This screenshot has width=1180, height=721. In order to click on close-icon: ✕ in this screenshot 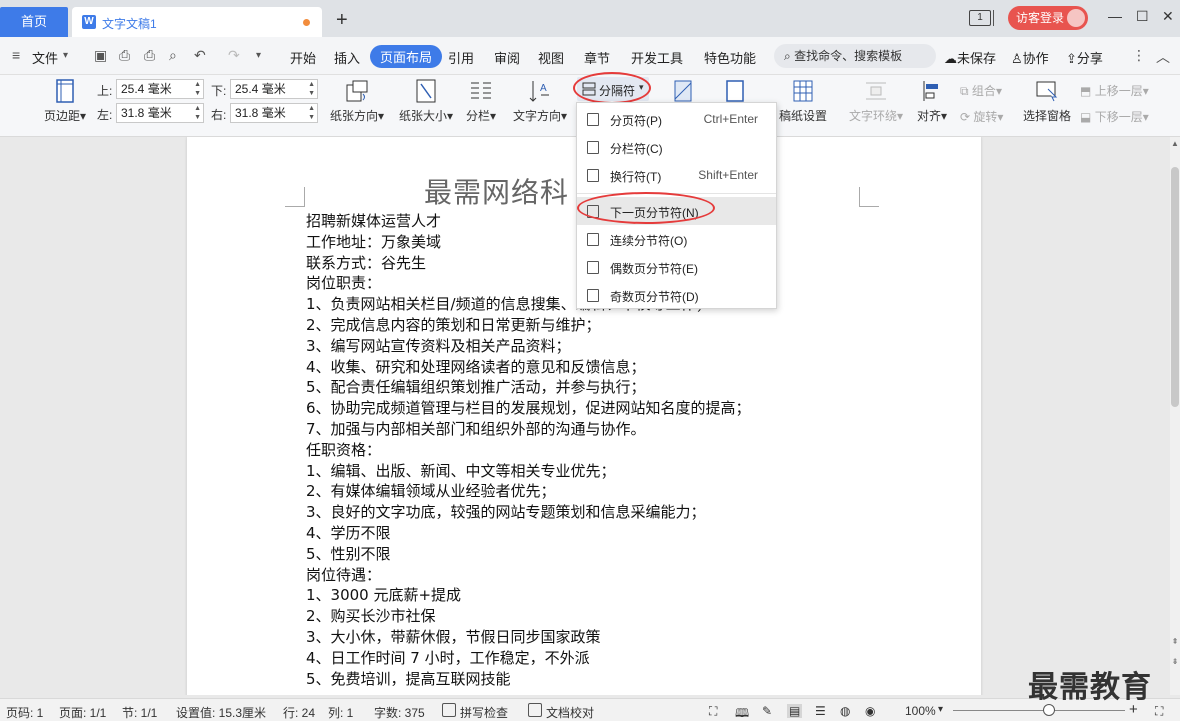, I will do `click(1168, 16)`.